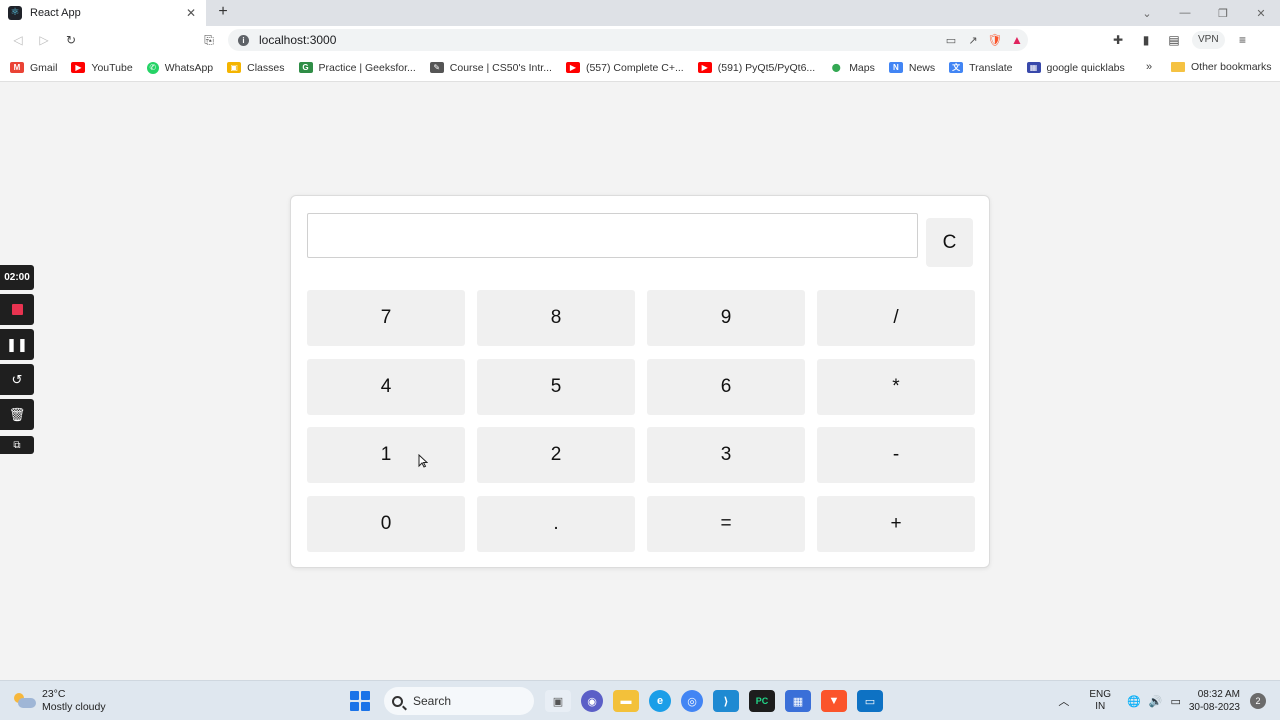 This screenshot has height=720, width=1280. I want to click on bookmark-classes: ▣ Classes, so click(256, 68).